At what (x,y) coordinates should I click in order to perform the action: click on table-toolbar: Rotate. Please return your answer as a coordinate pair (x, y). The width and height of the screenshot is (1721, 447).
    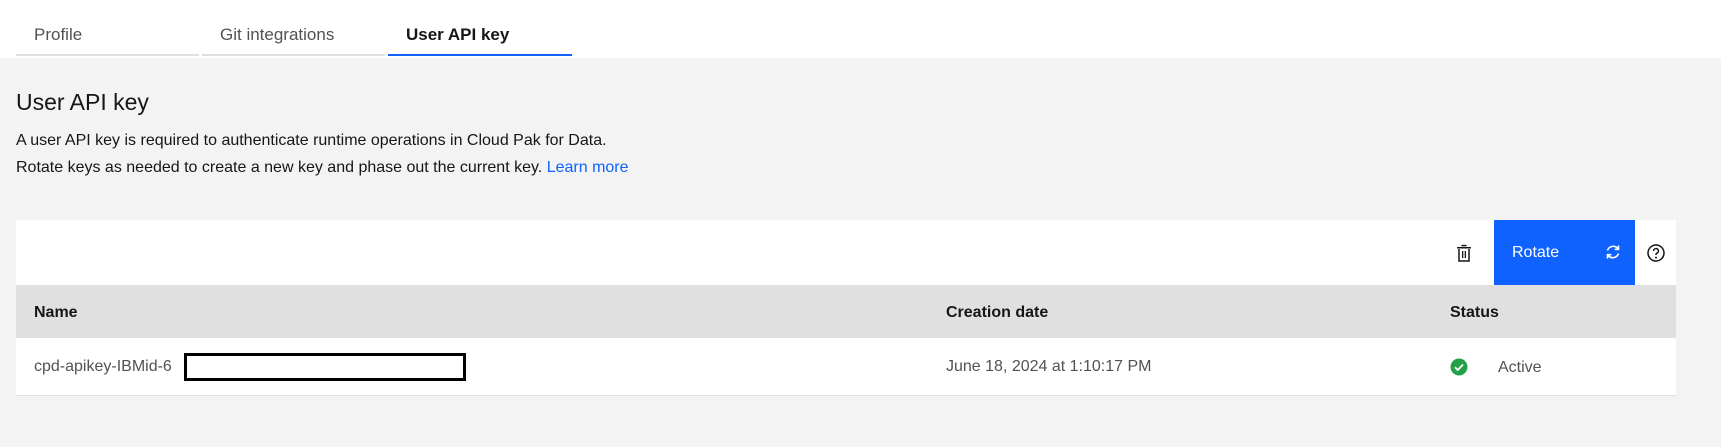
    Looking at the image, I should click on (846, 252).